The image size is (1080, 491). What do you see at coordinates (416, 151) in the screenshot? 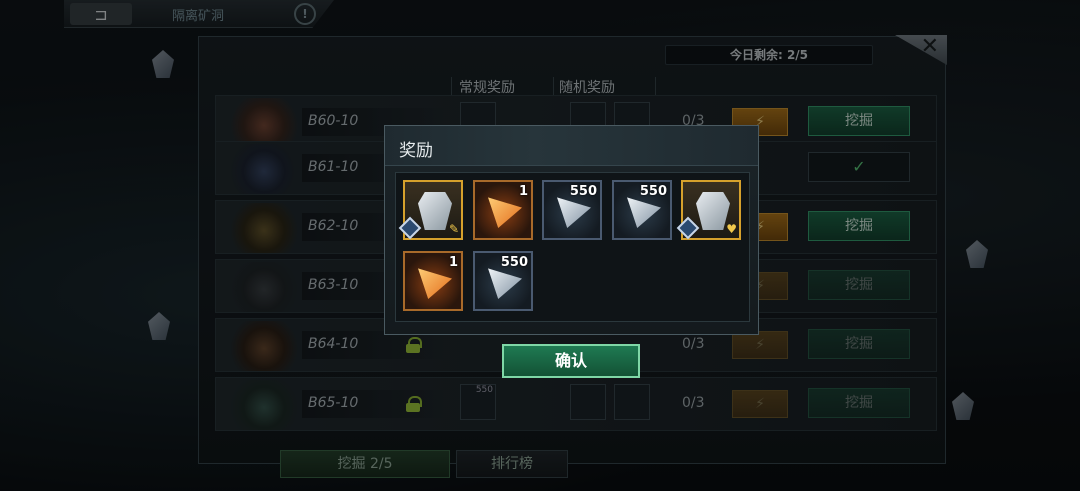
I see `dialog-title: 奖励` at bounding box center [416, 151].